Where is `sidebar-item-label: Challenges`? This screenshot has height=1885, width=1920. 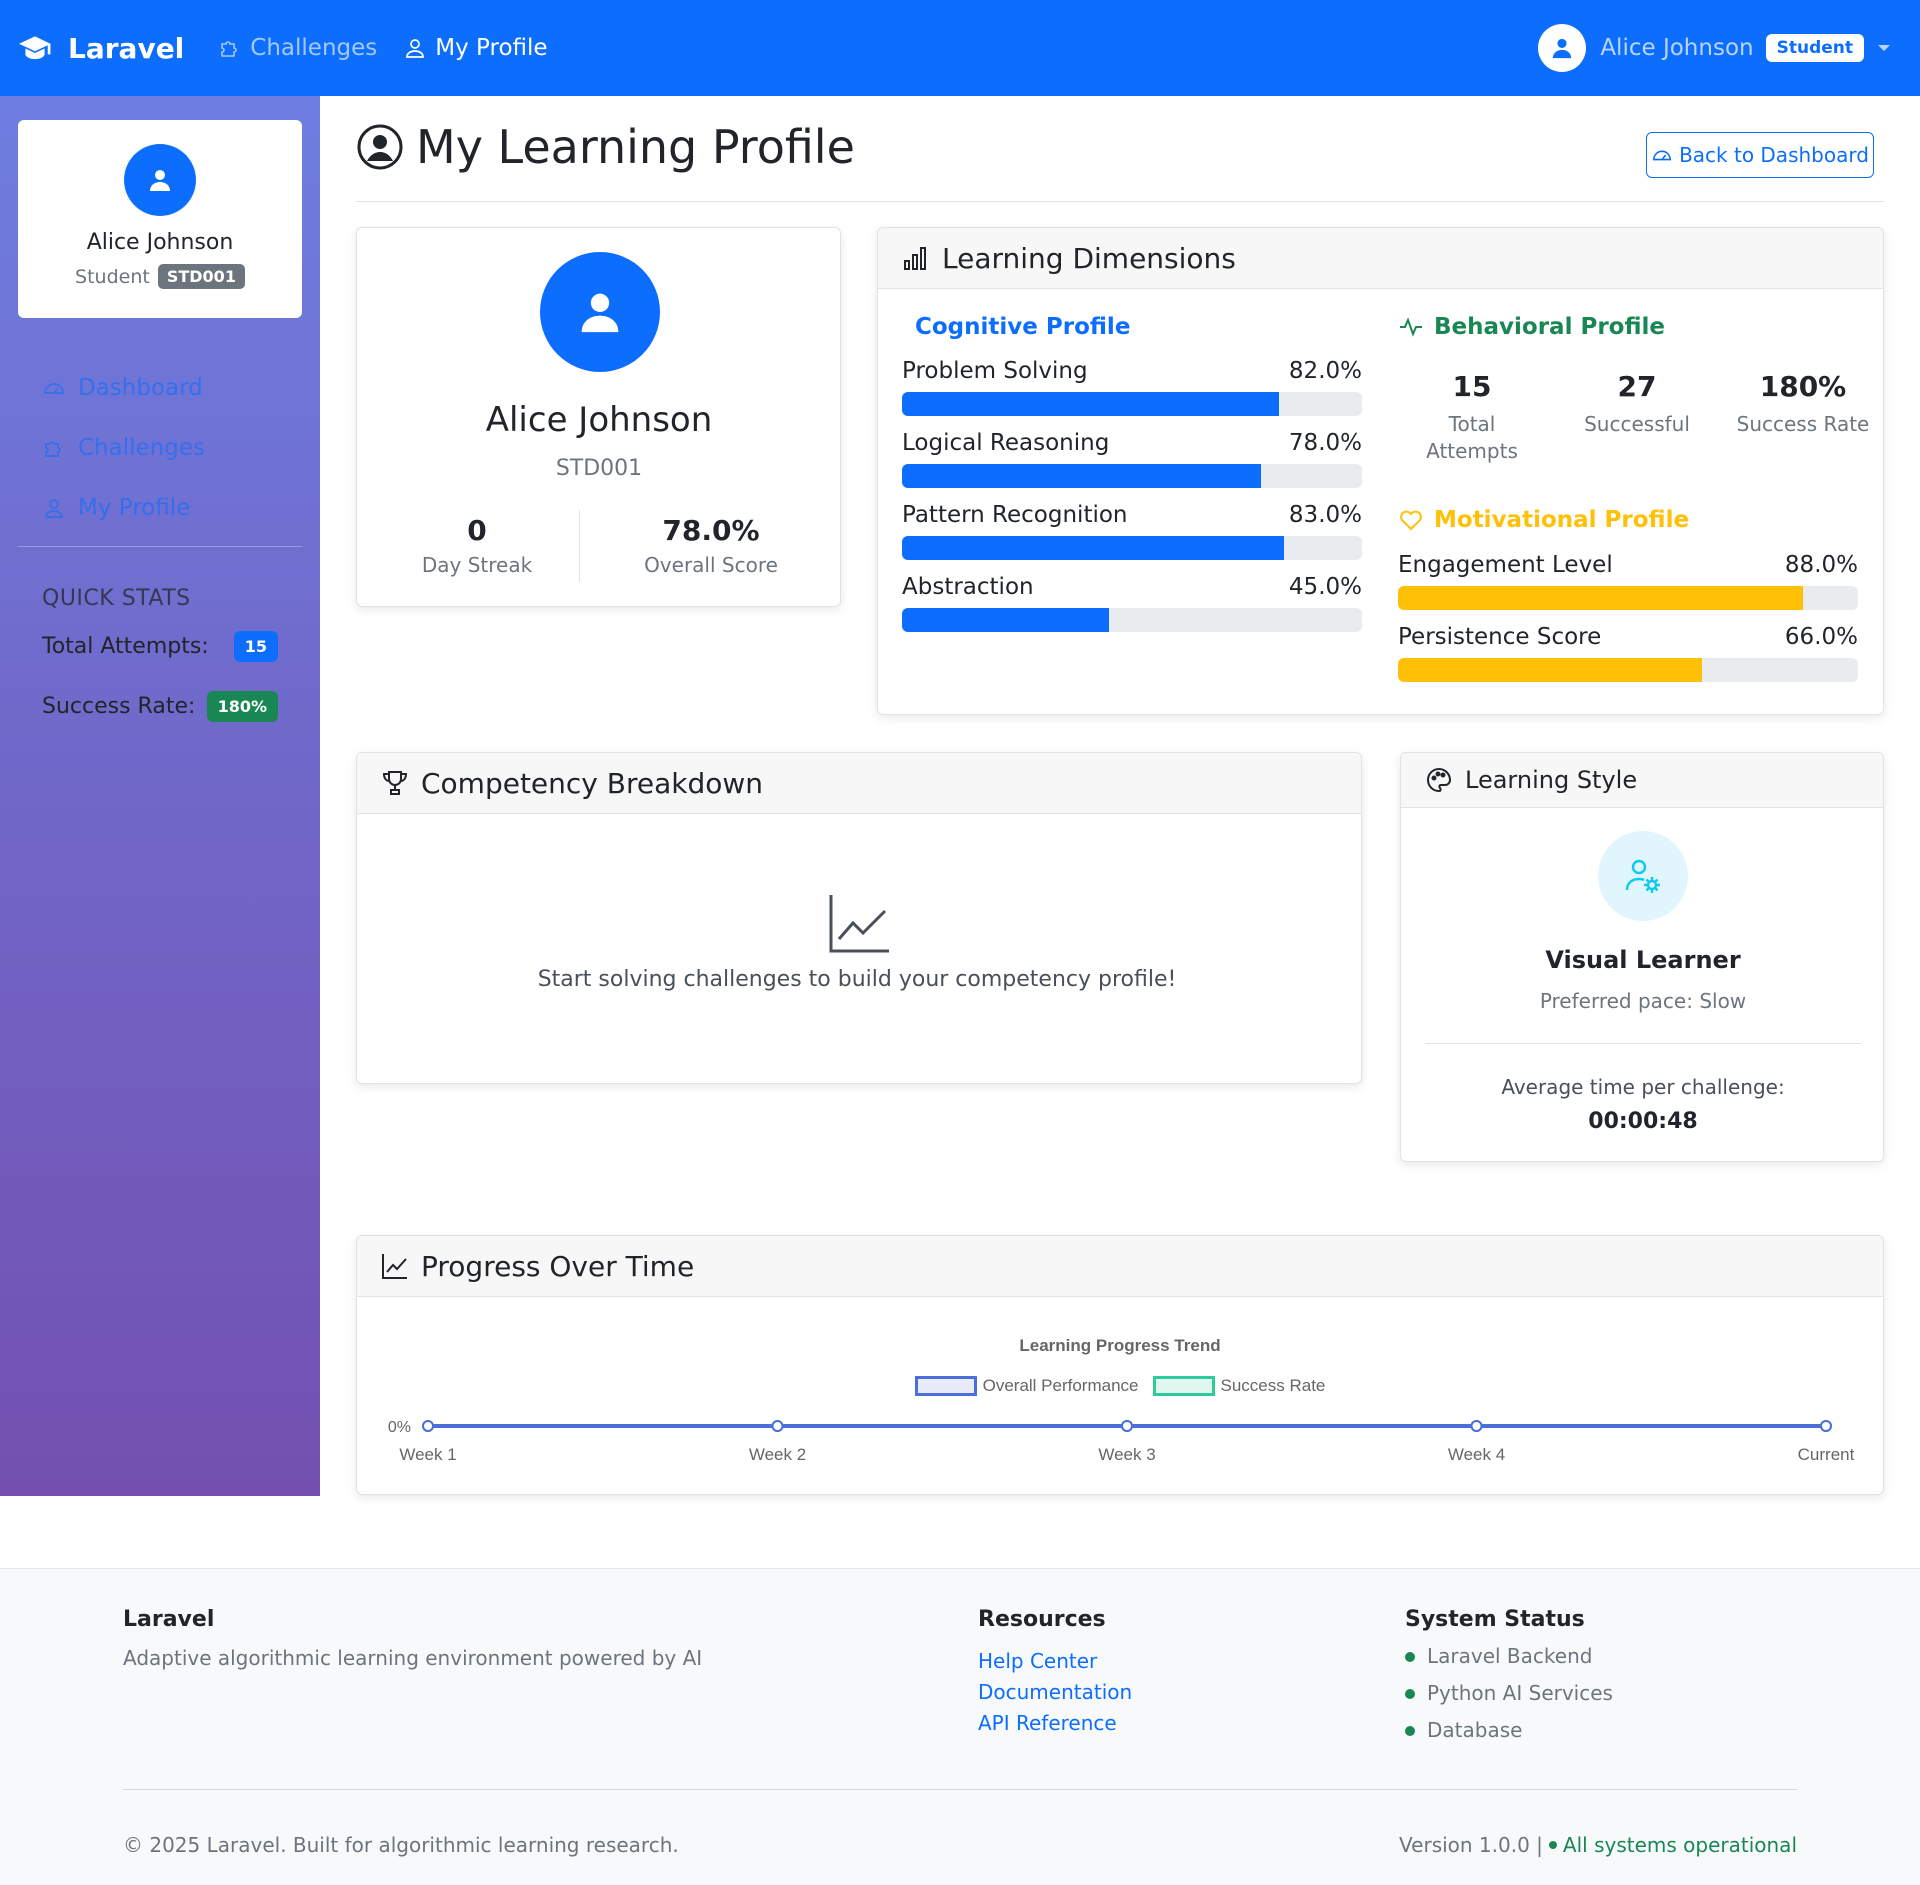 sidebar-item-label: Challenges is located at coordinates (141, 448).